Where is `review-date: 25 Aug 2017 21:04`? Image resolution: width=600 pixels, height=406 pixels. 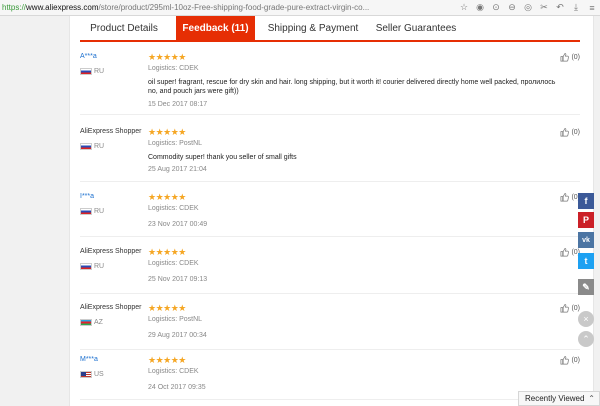 review-date: 25 Aug 2017 21:04 is located at coordinates (177, 169).